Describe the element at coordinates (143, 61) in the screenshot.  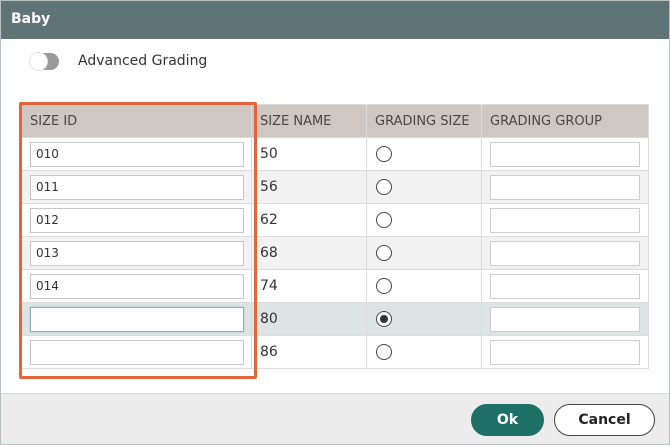
I see `advanced-grading-label: Advanced Grading` at that location.